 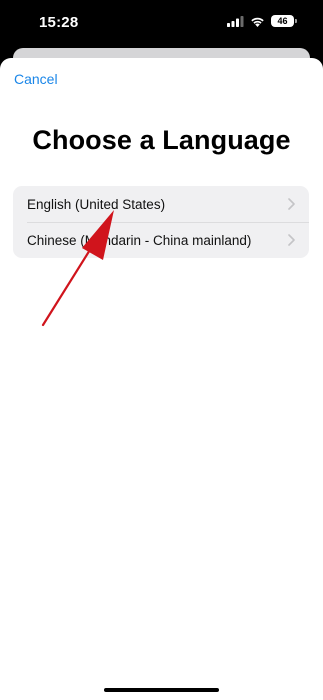 What do you see at coordinates (161, 140) in the screenshot?
I see `page-title: Choose a Language` at bounding box center [161, 140].